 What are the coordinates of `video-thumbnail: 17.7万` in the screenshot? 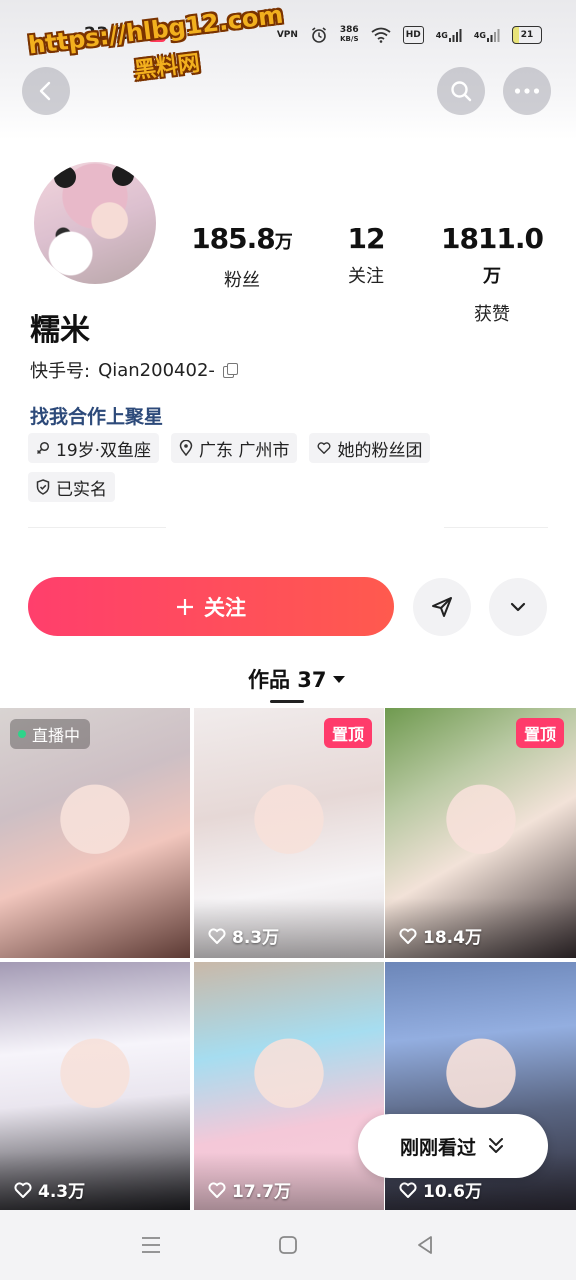 It's located at (289, 1087).